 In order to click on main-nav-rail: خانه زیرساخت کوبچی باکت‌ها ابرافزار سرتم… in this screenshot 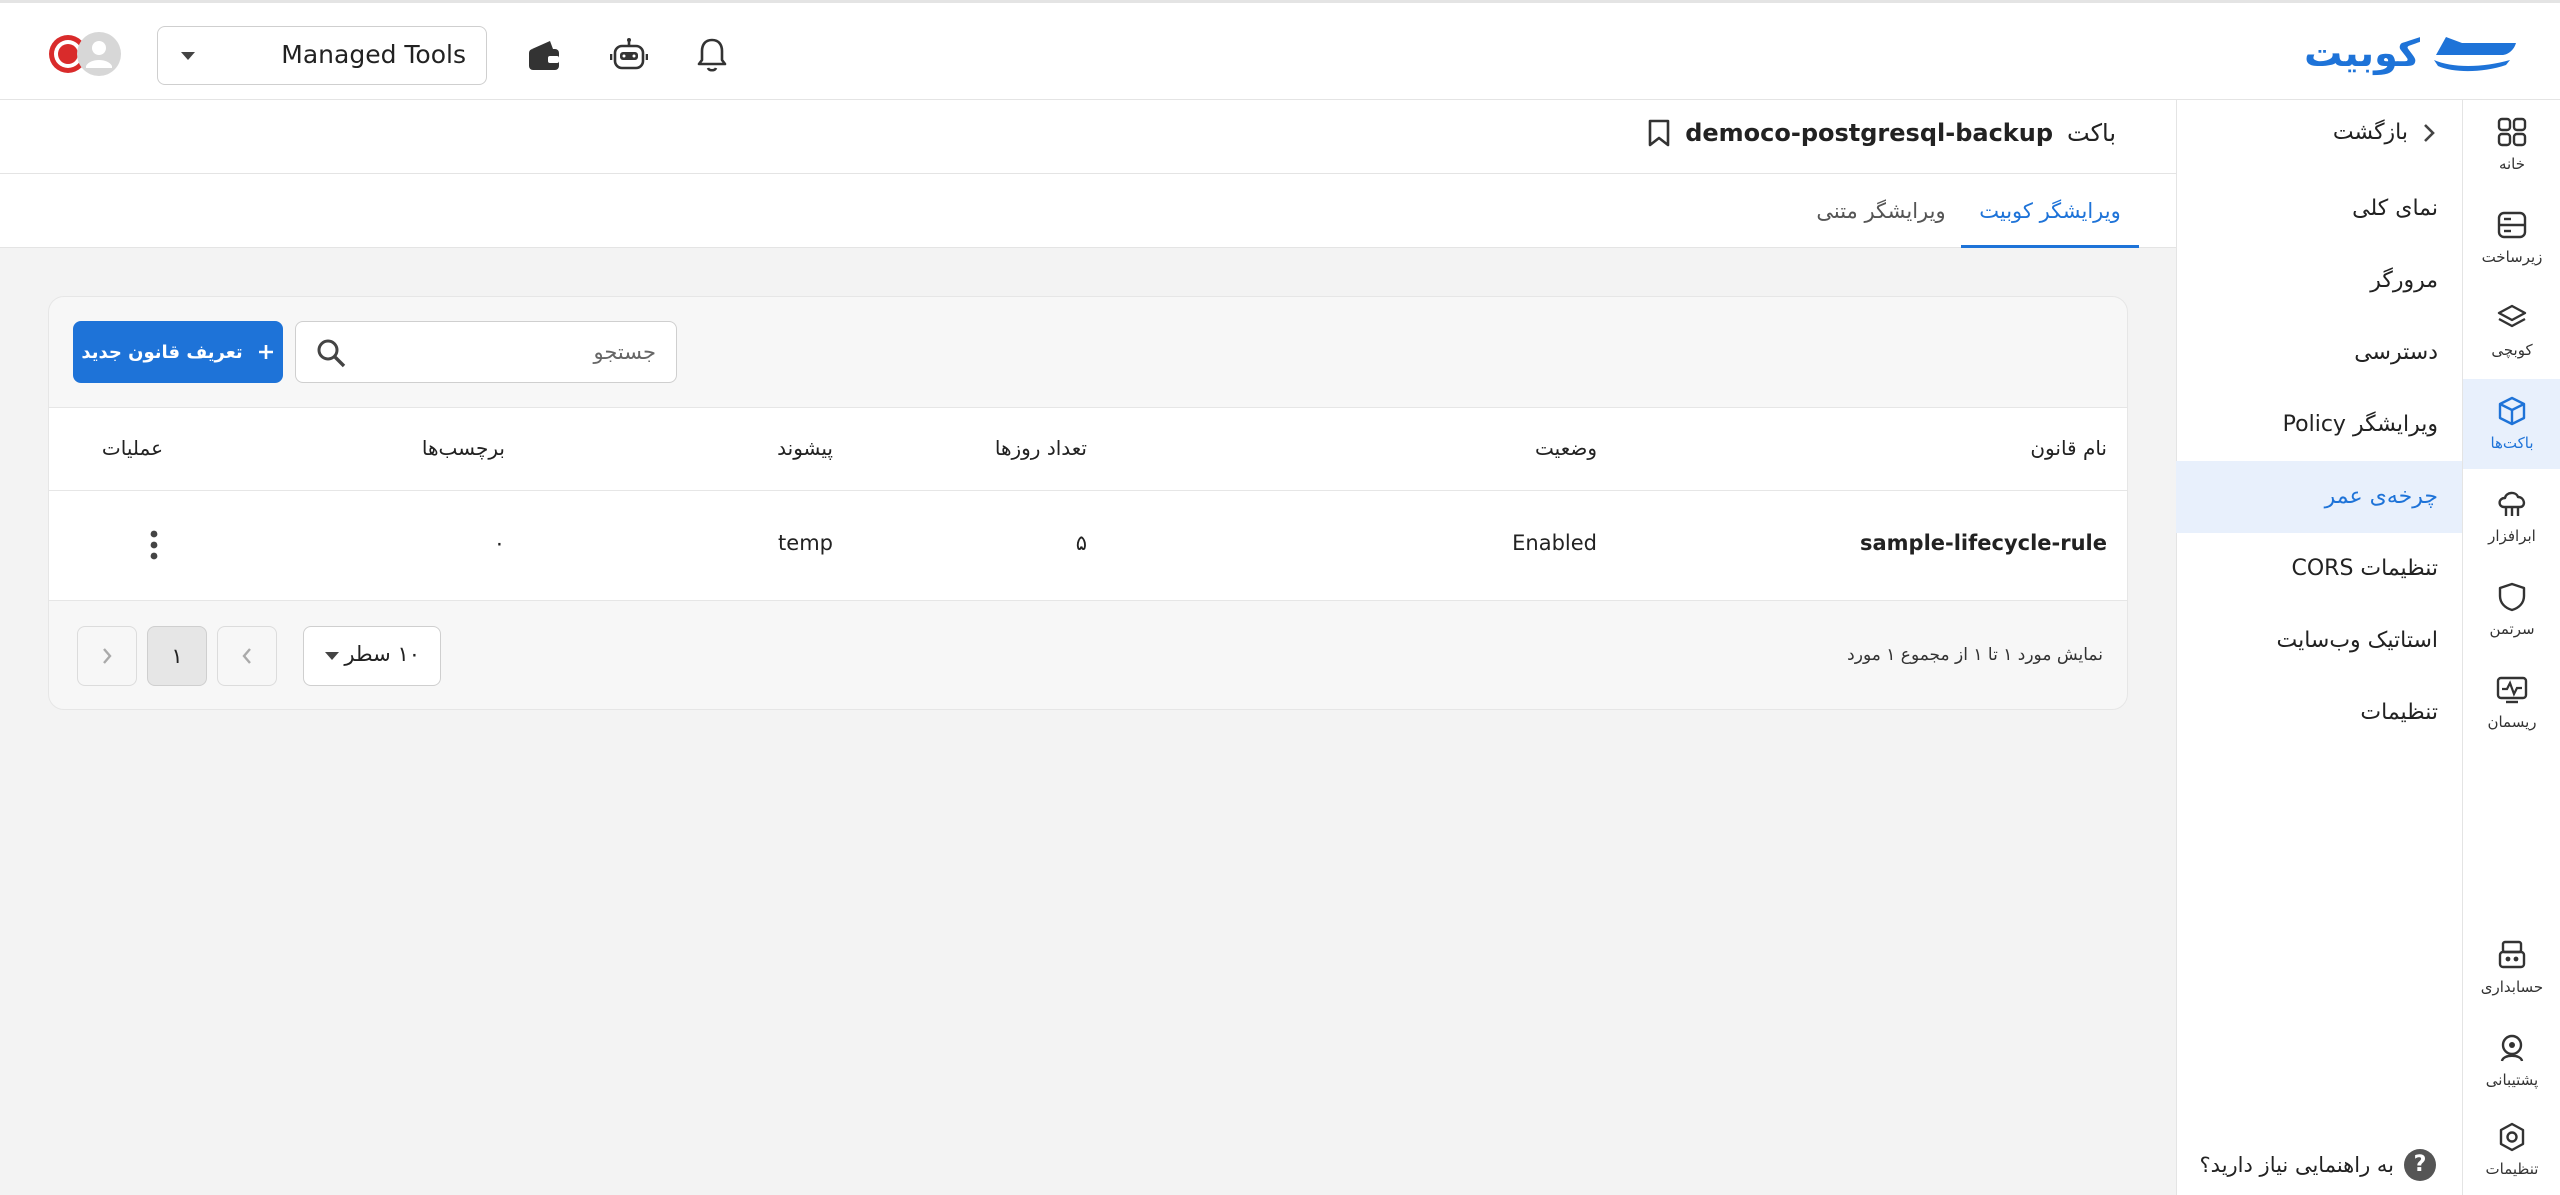, I will do `click(2511, 647)`.